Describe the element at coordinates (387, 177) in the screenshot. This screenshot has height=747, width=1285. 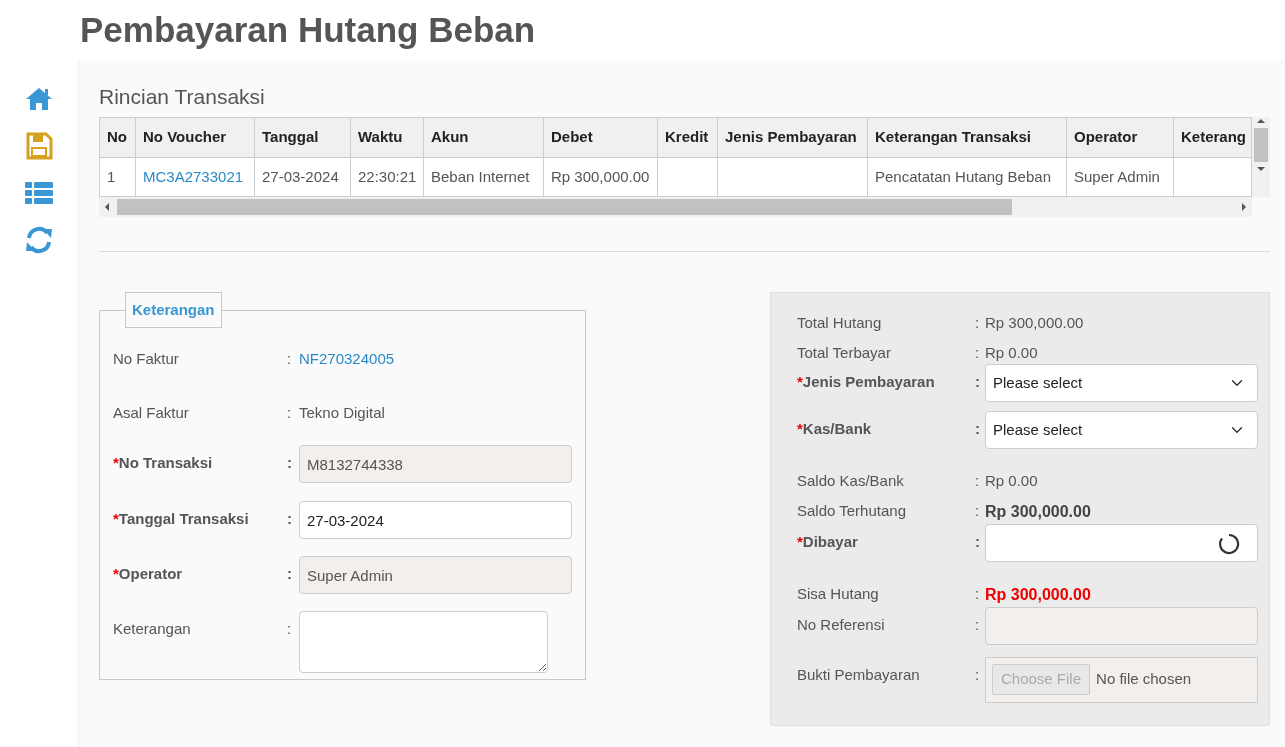
I see `table-cell: 22:30:21` at that location.